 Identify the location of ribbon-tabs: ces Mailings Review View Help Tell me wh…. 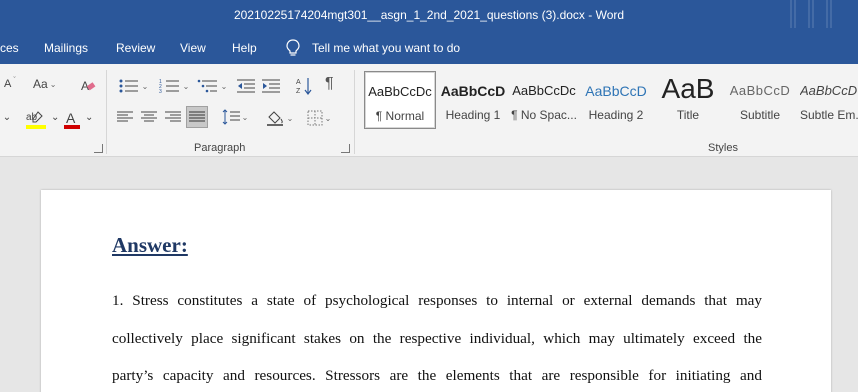
(429, 48).